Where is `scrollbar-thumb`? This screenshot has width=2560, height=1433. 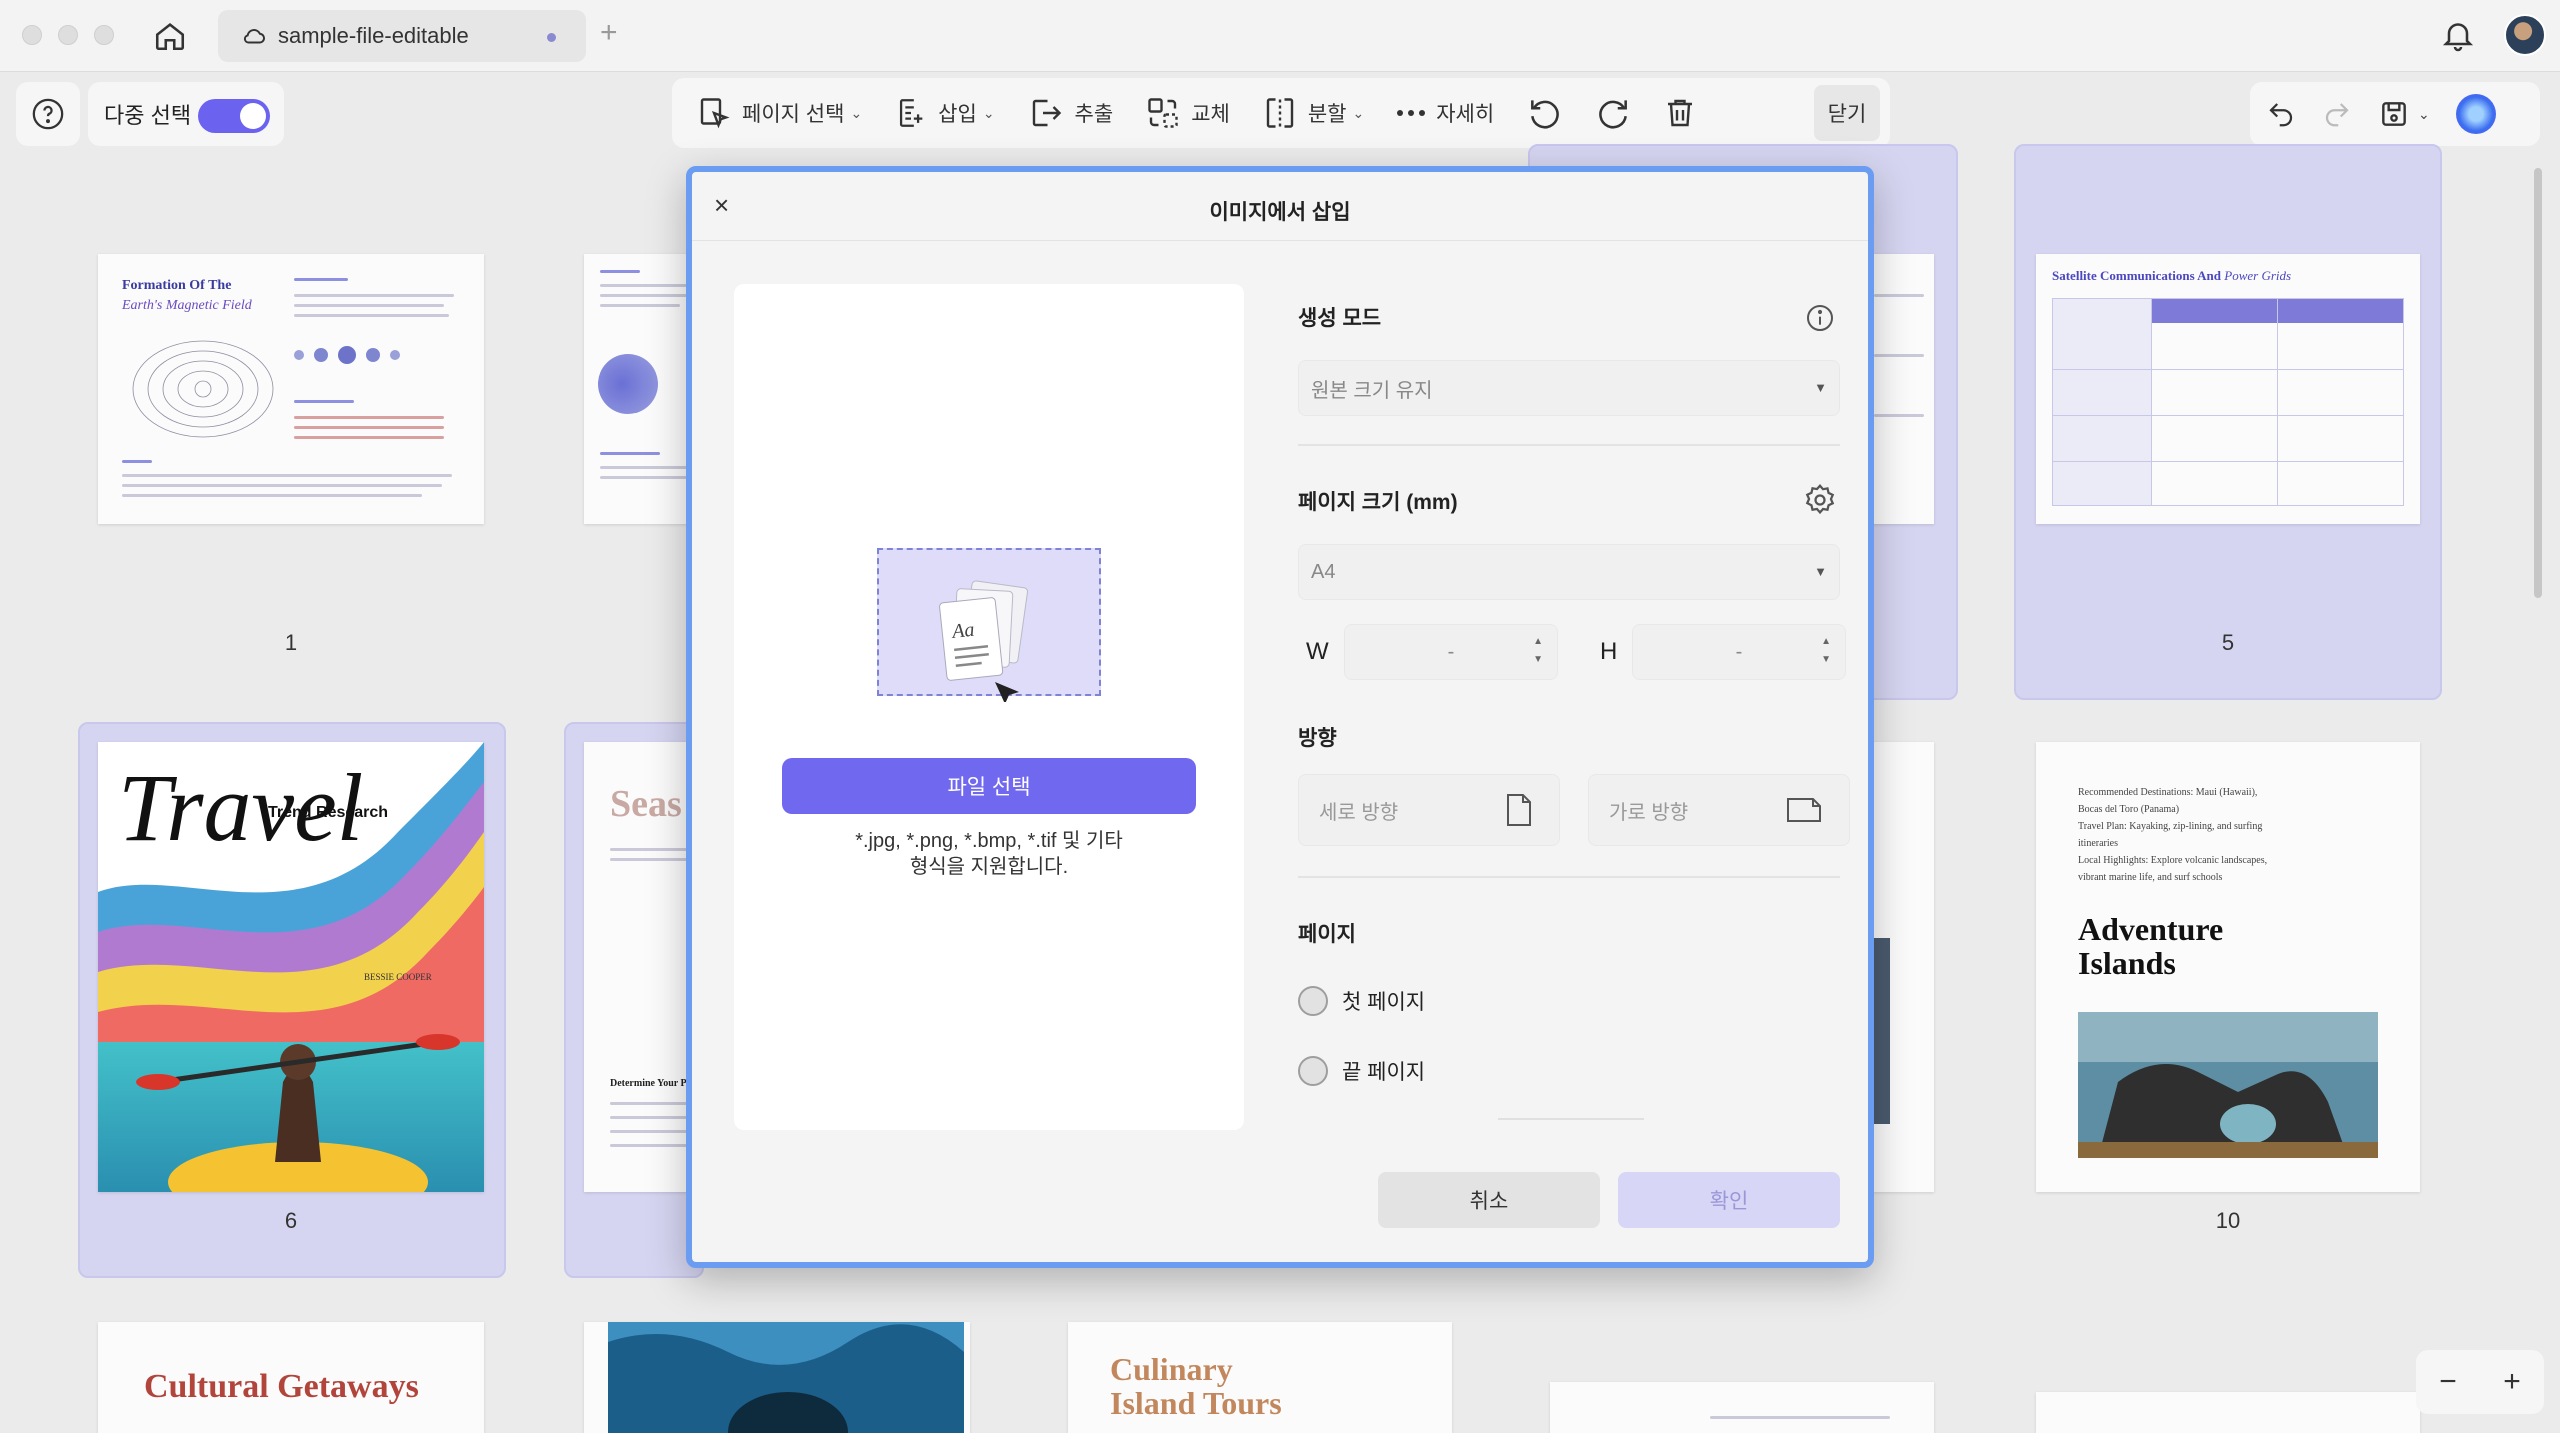 scrollbar-thumb is located at coordinates (2538, 383).